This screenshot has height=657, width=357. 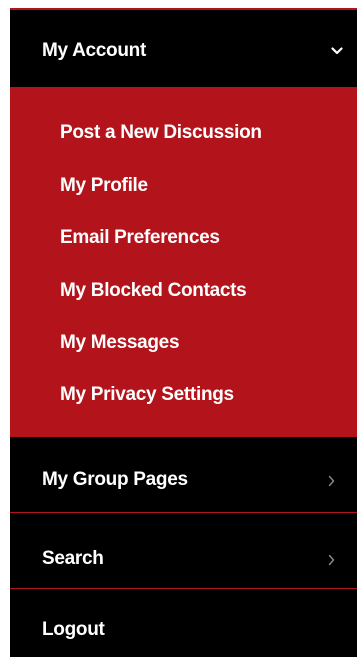 I want to click on submenu-item-my-privacy-settings: My Privacy Settings, so click(x=147, y=395).